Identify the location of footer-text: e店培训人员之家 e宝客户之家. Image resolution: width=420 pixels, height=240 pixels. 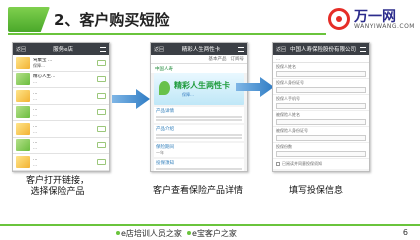
(176, 233).